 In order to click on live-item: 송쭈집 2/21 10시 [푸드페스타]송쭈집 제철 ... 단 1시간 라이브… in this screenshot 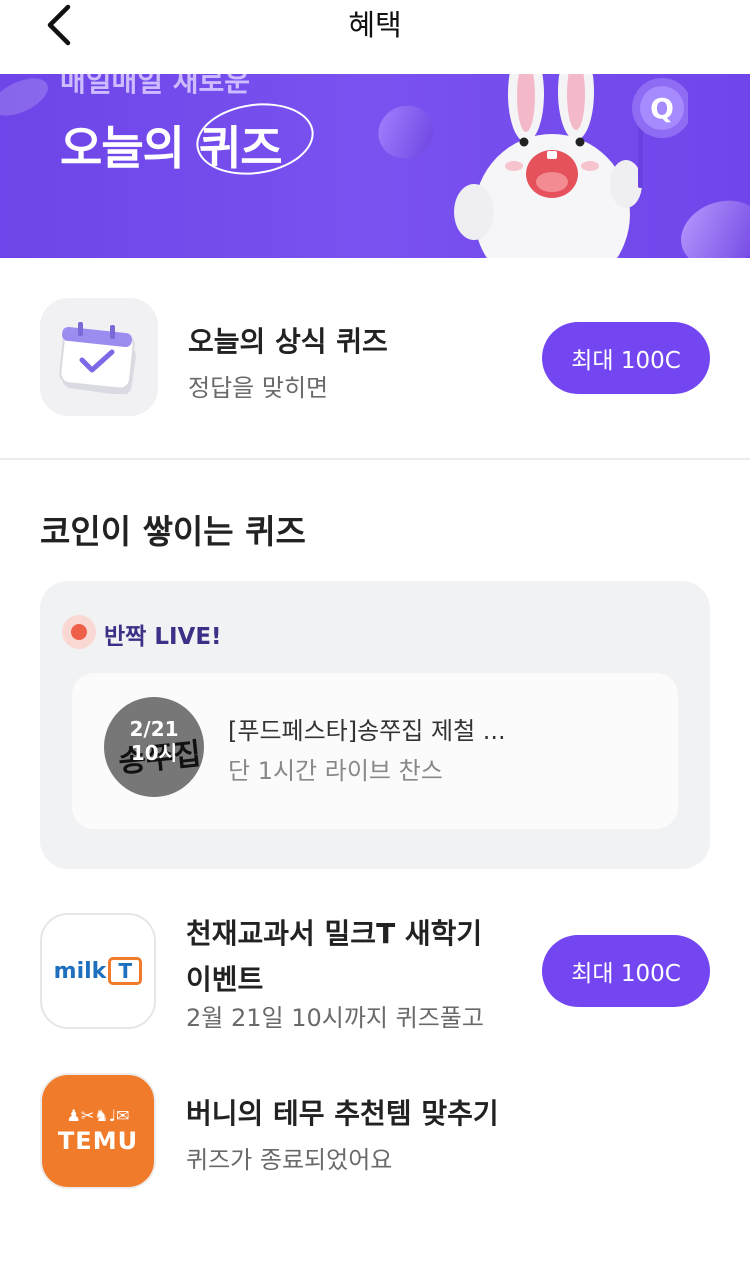, I will do `click(375, 751)`.